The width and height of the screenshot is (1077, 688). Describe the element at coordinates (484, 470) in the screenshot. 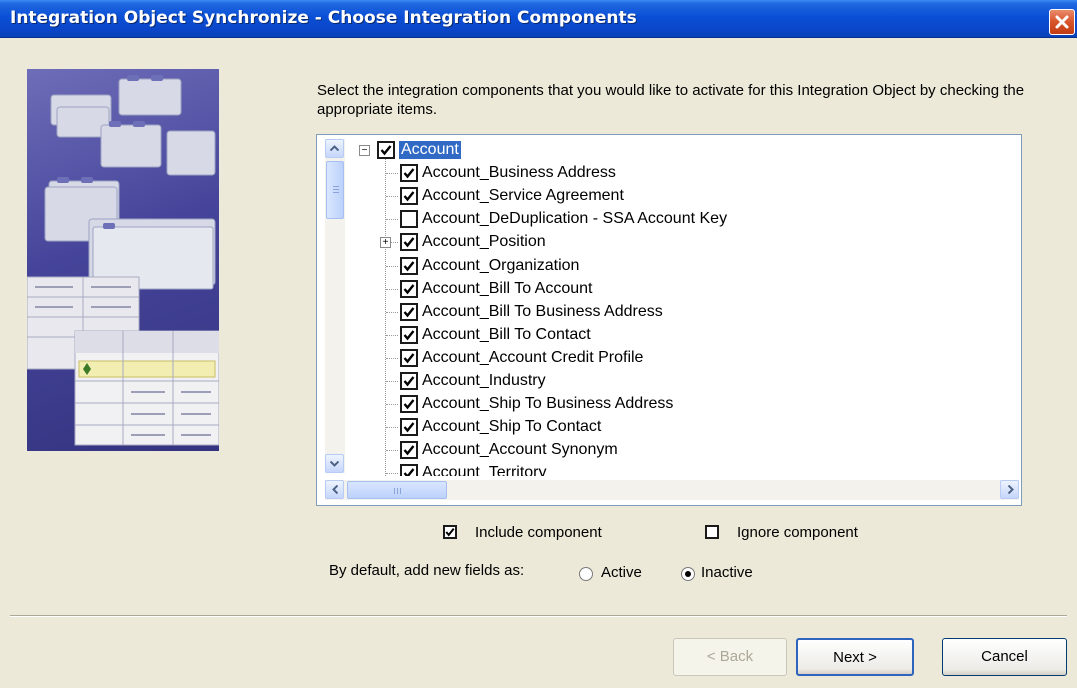

I see `component-label: Account_Territory` at that location.